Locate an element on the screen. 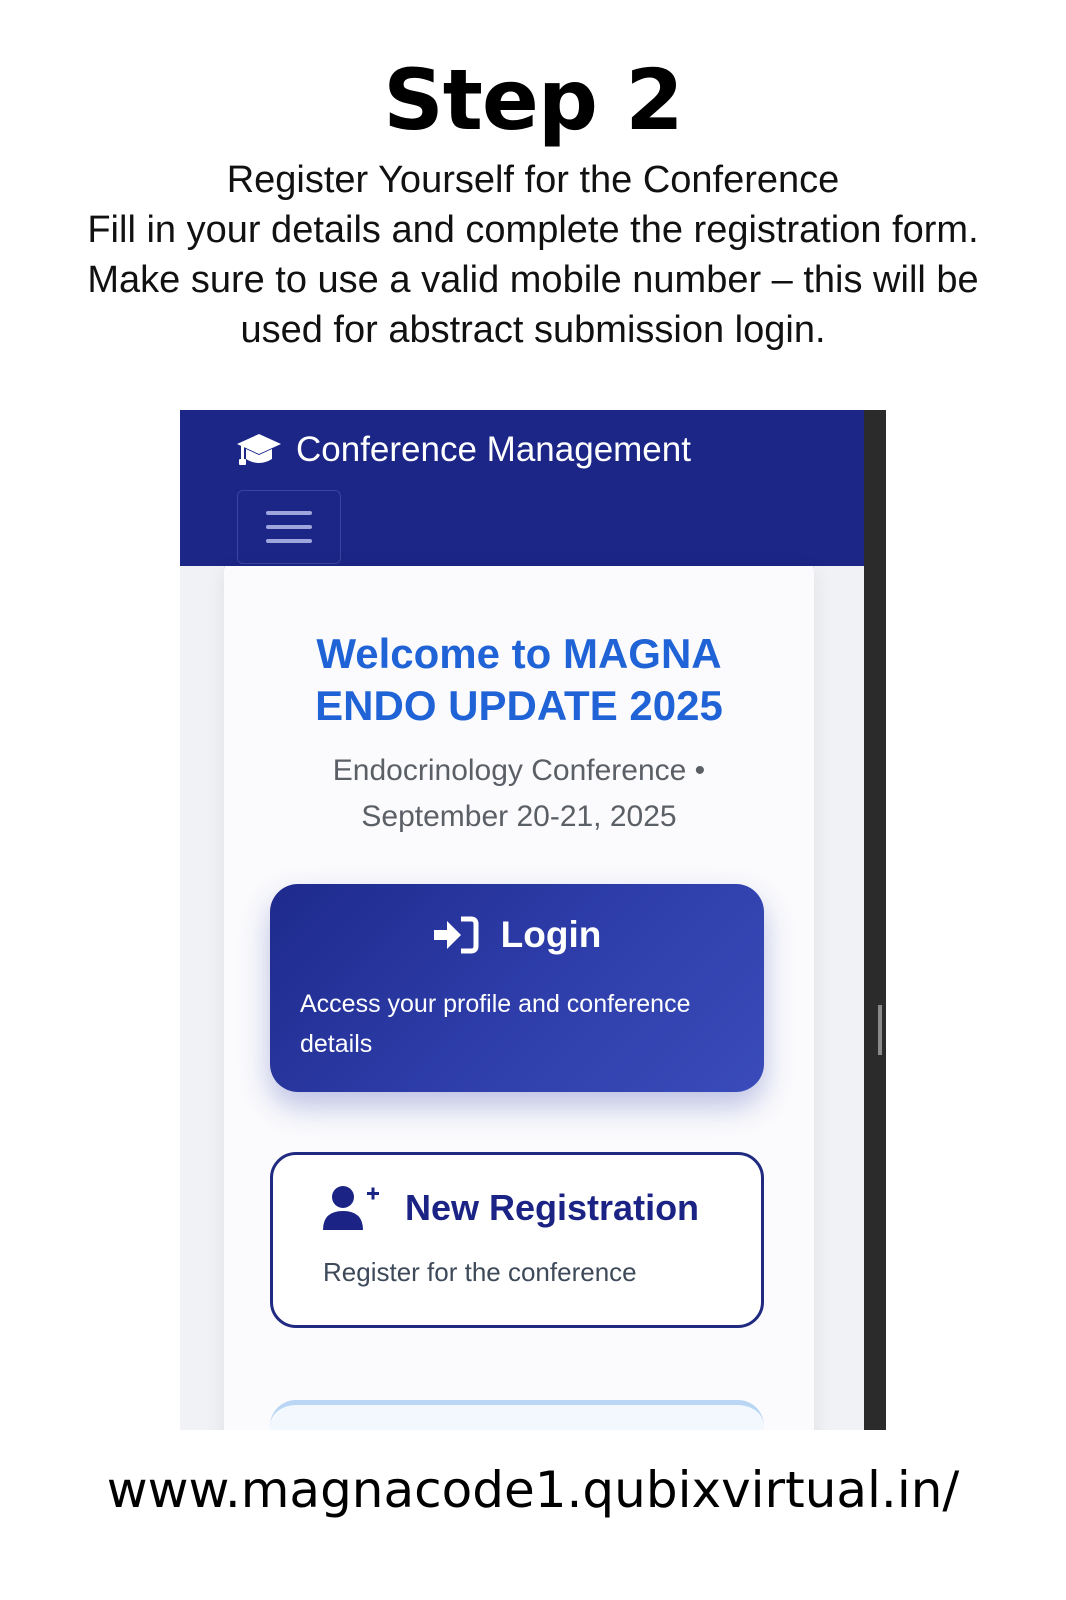 The height and width of the screenshot is (1600, 1066). instruction-line: used for abstract submission login. is located at coordinates (533, 330).